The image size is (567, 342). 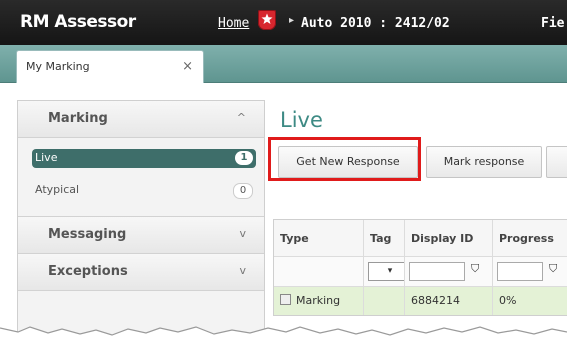 What do you see at coordinates (57, 189) in the screenshot?
I see `sidebar-item-label: Atypical` at bounding box center [57, 189].